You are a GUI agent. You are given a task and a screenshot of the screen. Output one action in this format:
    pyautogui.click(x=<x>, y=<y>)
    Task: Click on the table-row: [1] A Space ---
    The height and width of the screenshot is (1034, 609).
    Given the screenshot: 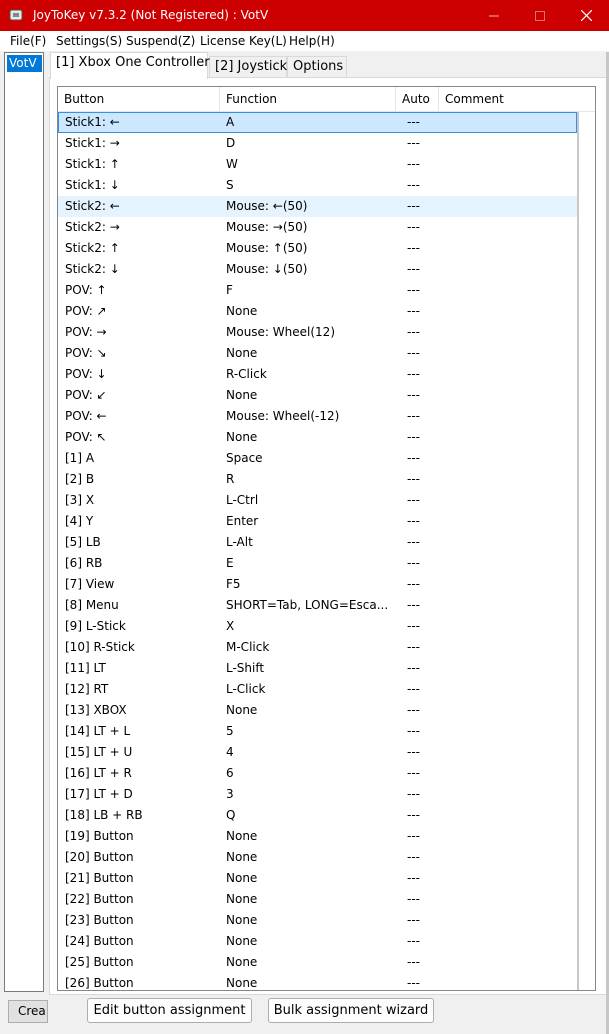 What is the action you would take?
    pyautogui.click(x=317, y=458)
    